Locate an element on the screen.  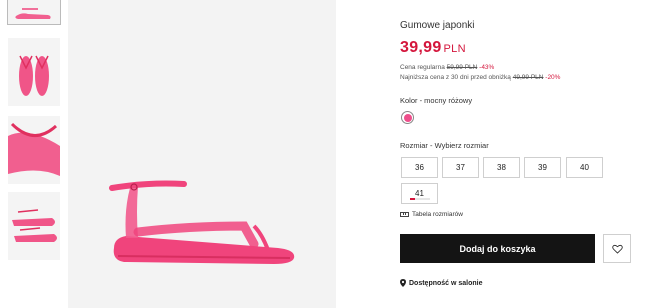
wishlist-button is located at coordinates (617, 248).